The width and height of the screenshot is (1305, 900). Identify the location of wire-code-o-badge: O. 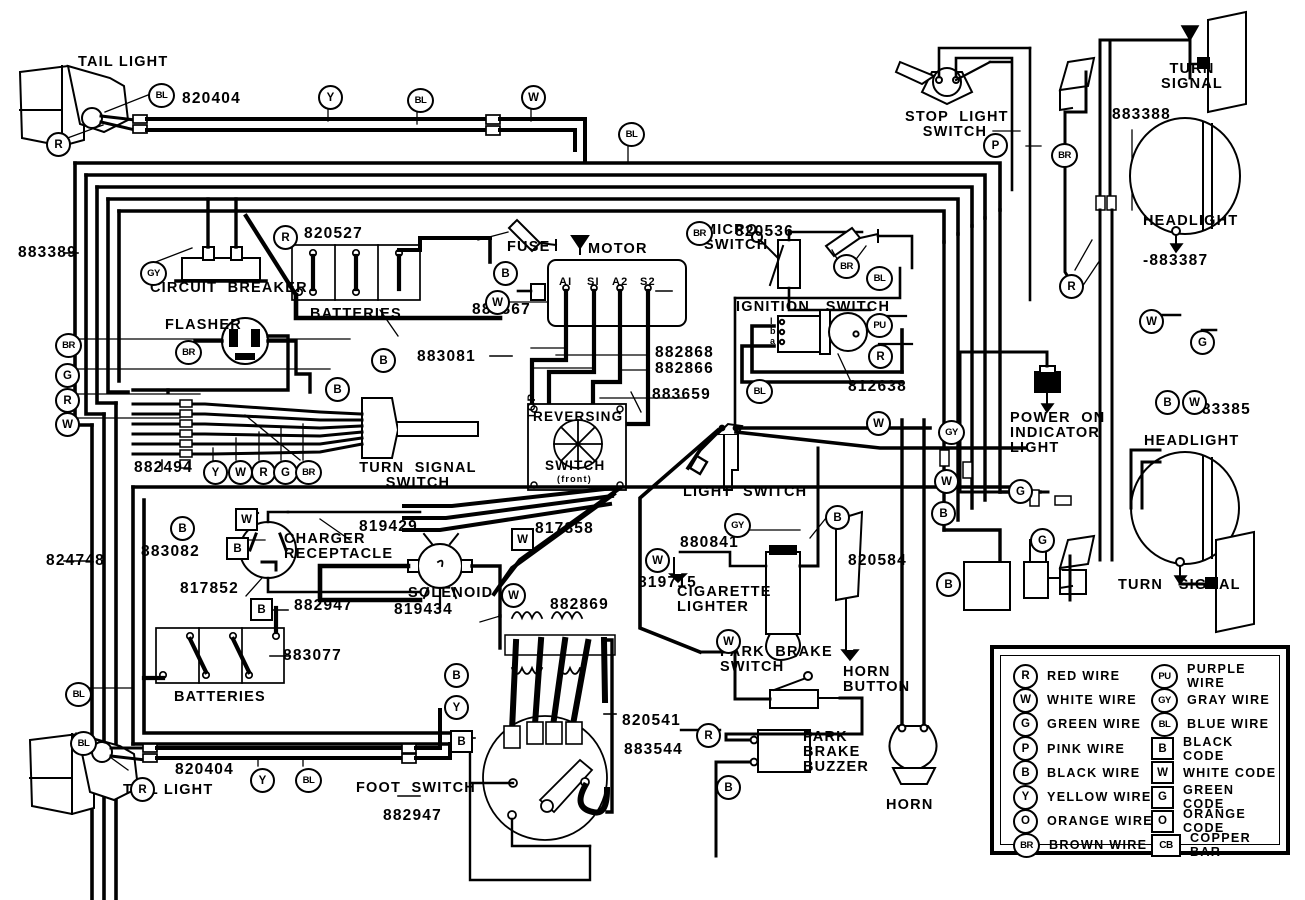
(1025, 821).